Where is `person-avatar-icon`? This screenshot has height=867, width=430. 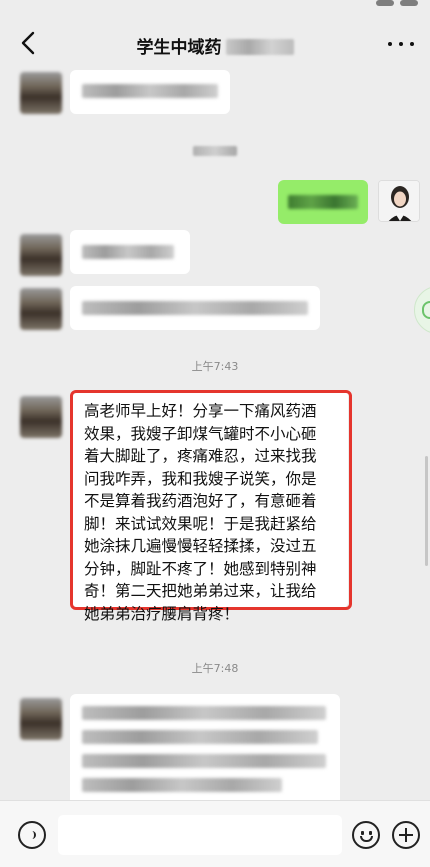
person-avatar-icon is located at coordinates (399, 201).